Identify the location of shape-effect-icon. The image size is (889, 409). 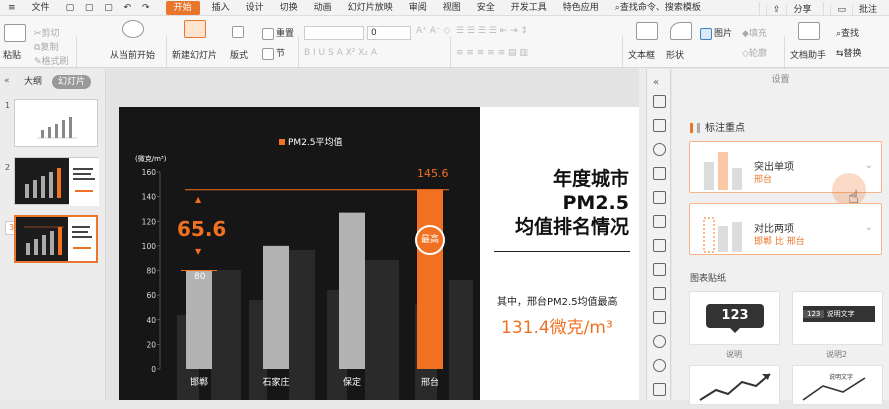
(659, 149).